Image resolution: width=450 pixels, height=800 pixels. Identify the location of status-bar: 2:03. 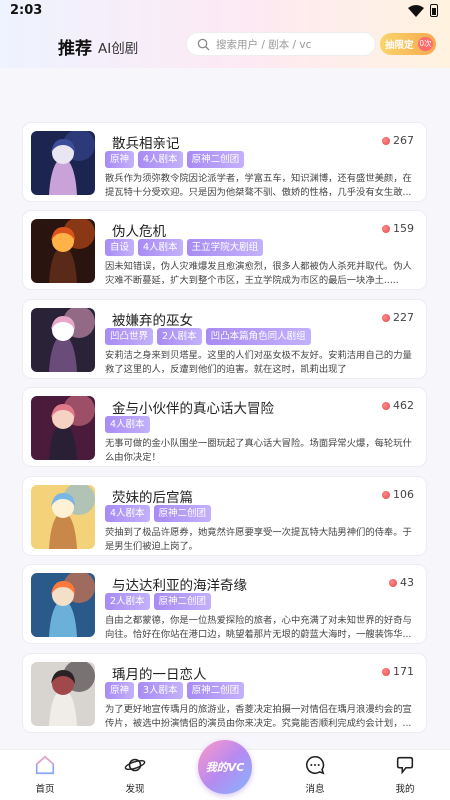
(225, 11).